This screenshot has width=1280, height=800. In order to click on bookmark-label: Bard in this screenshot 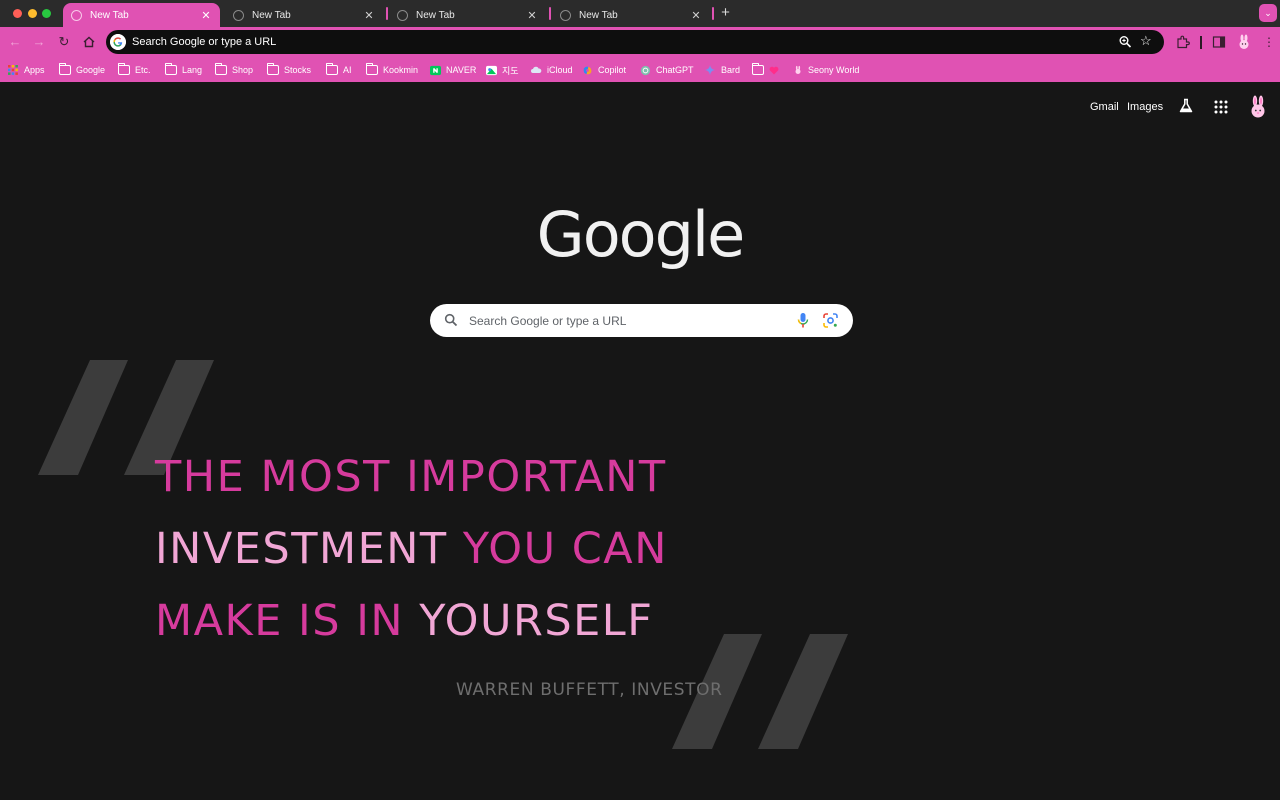, I will do `click(731, 70)`.